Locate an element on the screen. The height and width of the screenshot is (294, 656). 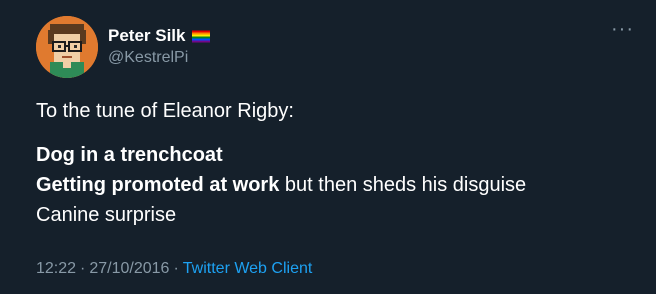
user-info: Peter Silk @KestrelPi is located at coordinates (159, 47).